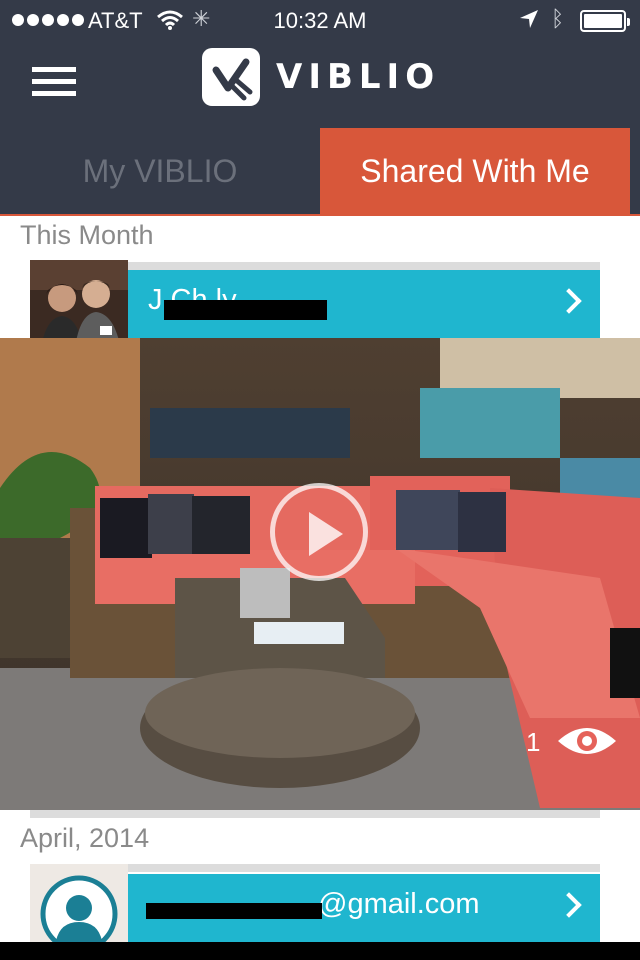  What do you see at coordinates (529, 19) in the screenshot?
I see `location-arrow-icon` at bounding box center [529, 19].